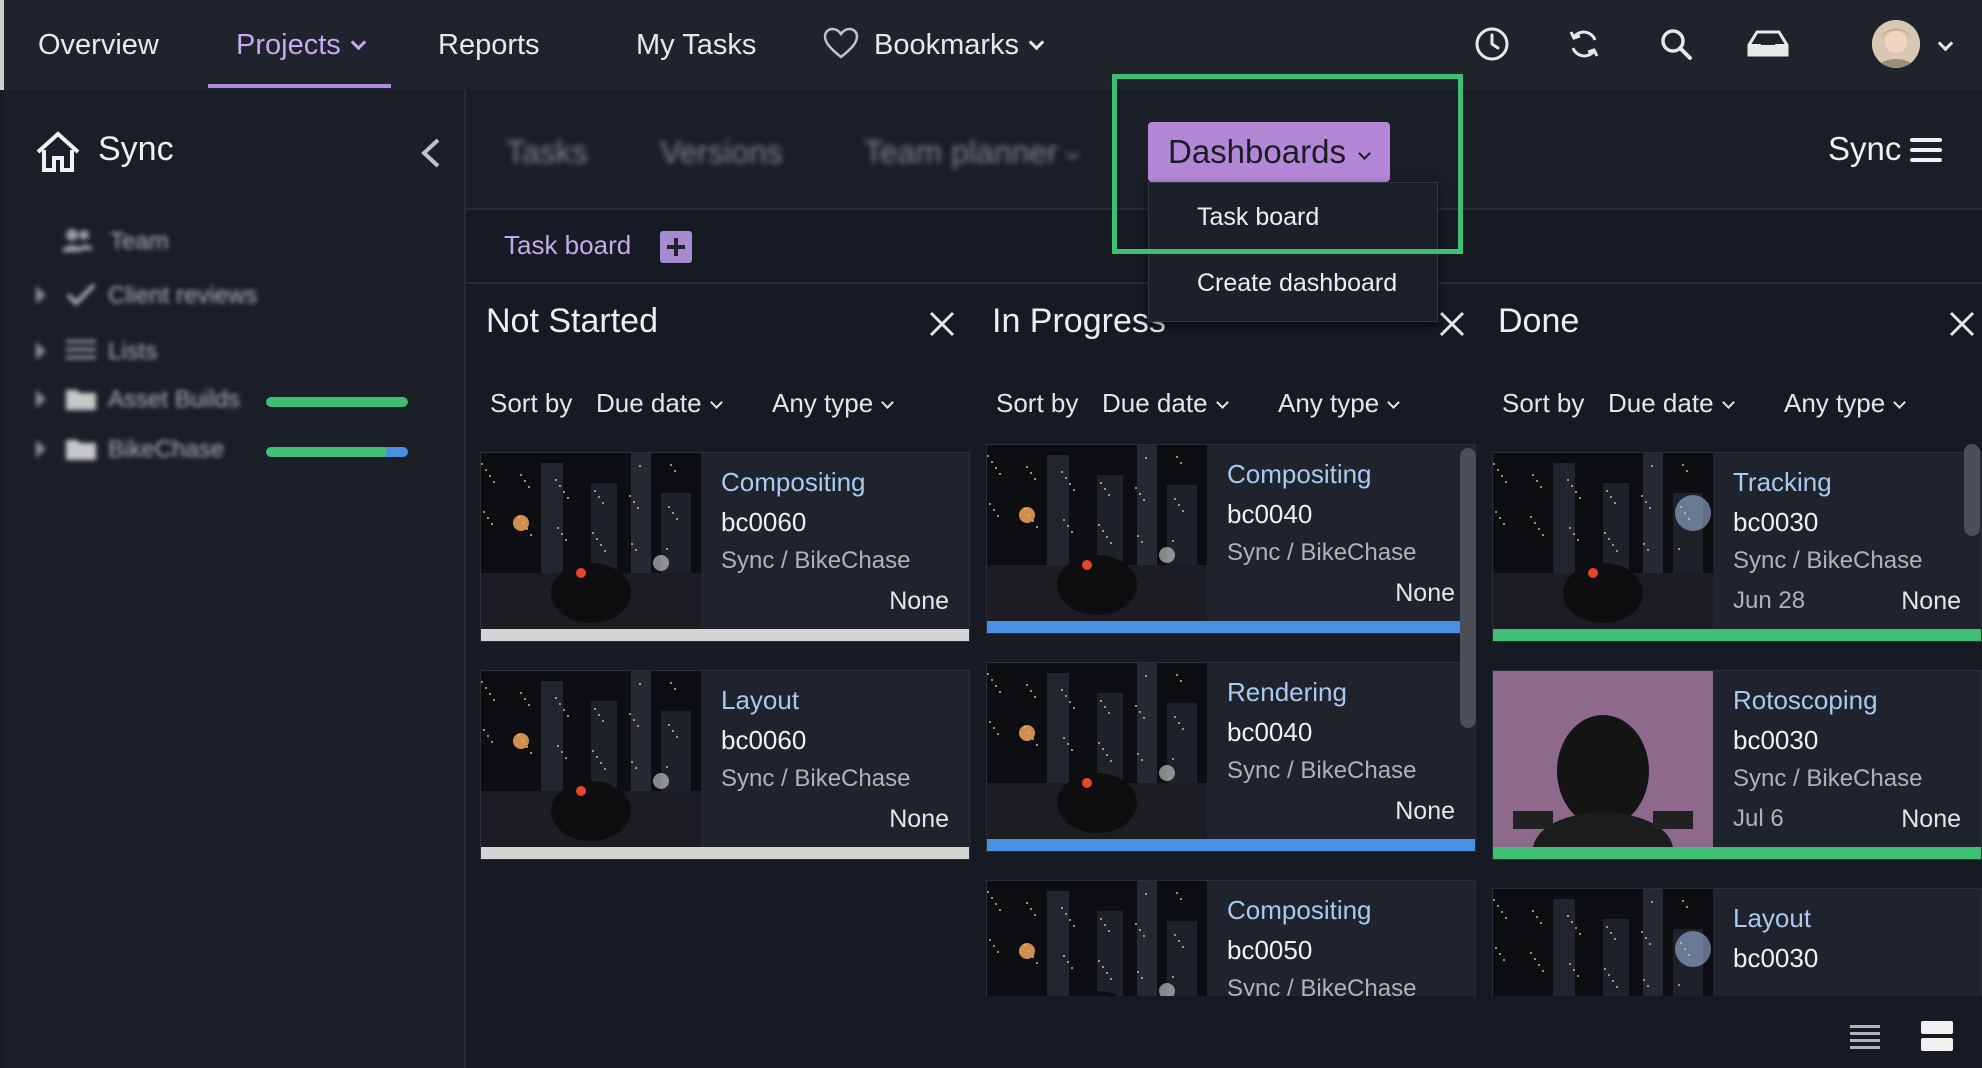  Describe the element at coordinates (1768, 44) in the screenshot. I see `inbox-icon` at that location.